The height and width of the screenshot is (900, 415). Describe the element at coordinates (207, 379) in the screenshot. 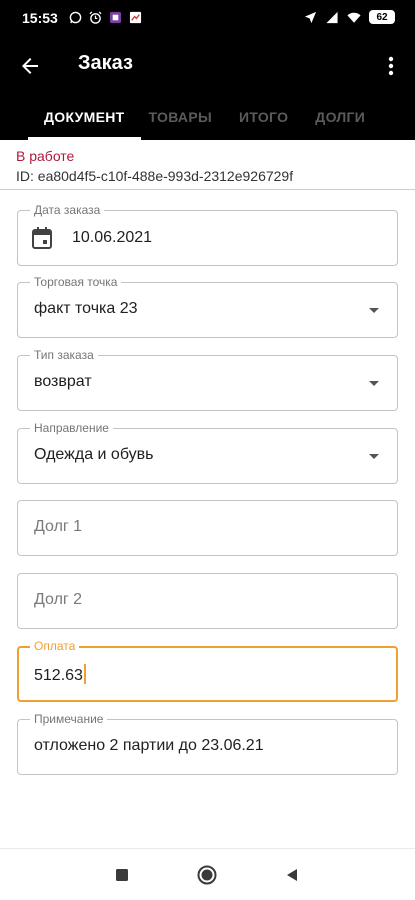

I see `order-type-select: Тип заказа возврат` at that location.